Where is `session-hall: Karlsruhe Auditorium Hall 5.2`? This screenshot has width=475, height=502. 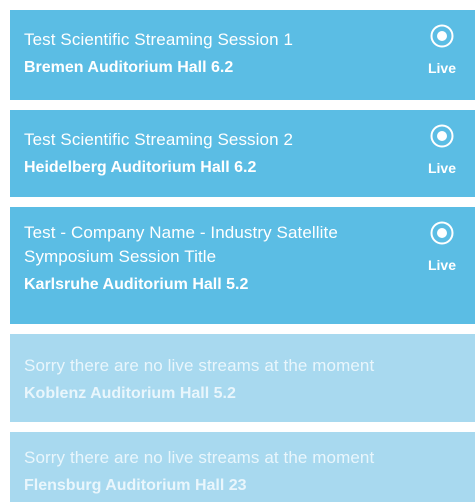 session-hall: Karlsruhe Auditorium Hall 5.2 is located at coordinates (136, 284).